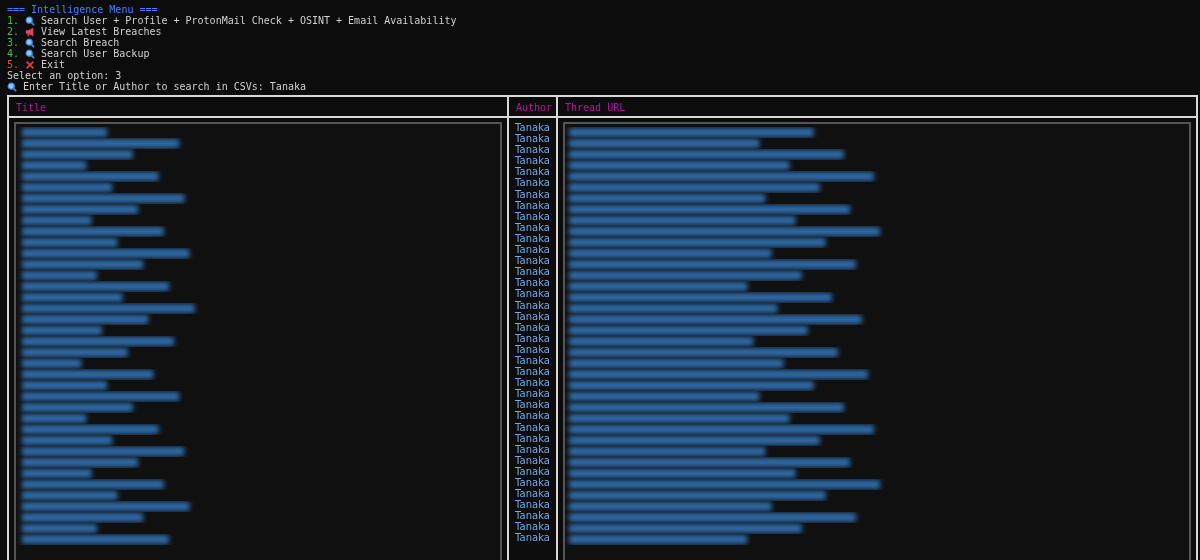  Describe the element at coordinates (80, 42) in the screenshot. I see `menu-item-label: Search Breach` at that location.